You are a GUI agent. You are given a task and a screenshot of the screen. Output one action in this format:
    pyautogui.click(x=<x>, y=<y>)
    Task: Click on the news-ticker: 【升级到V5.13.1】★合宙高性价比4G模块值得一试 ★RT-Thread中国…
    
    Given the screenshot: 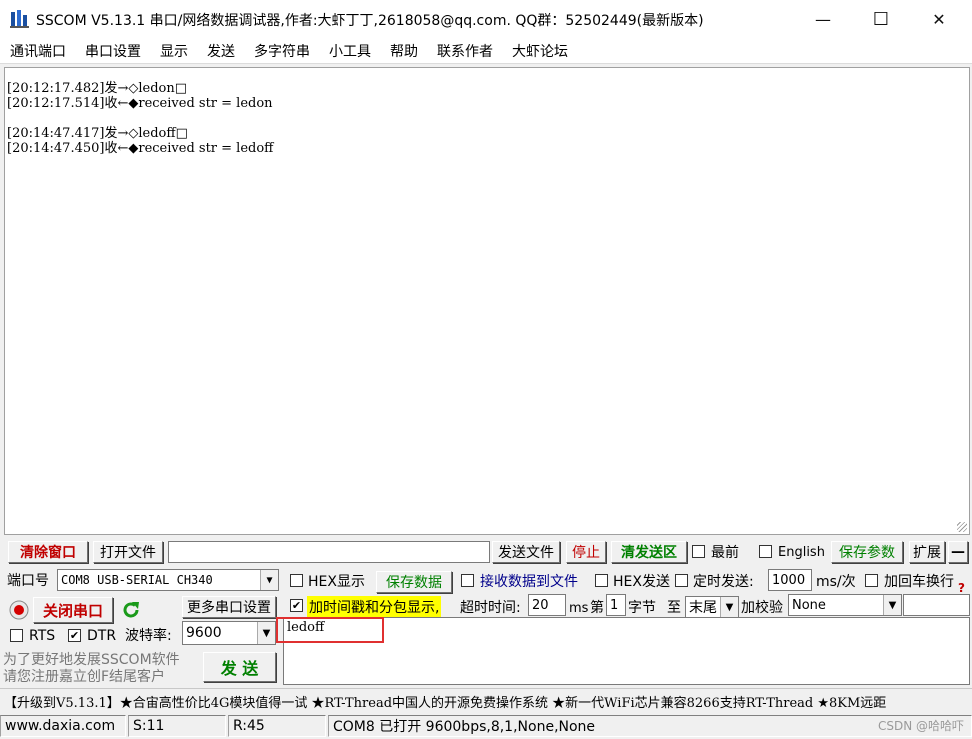 What is the action you would take?
    pyautogui.click(x=486, y=699)
    